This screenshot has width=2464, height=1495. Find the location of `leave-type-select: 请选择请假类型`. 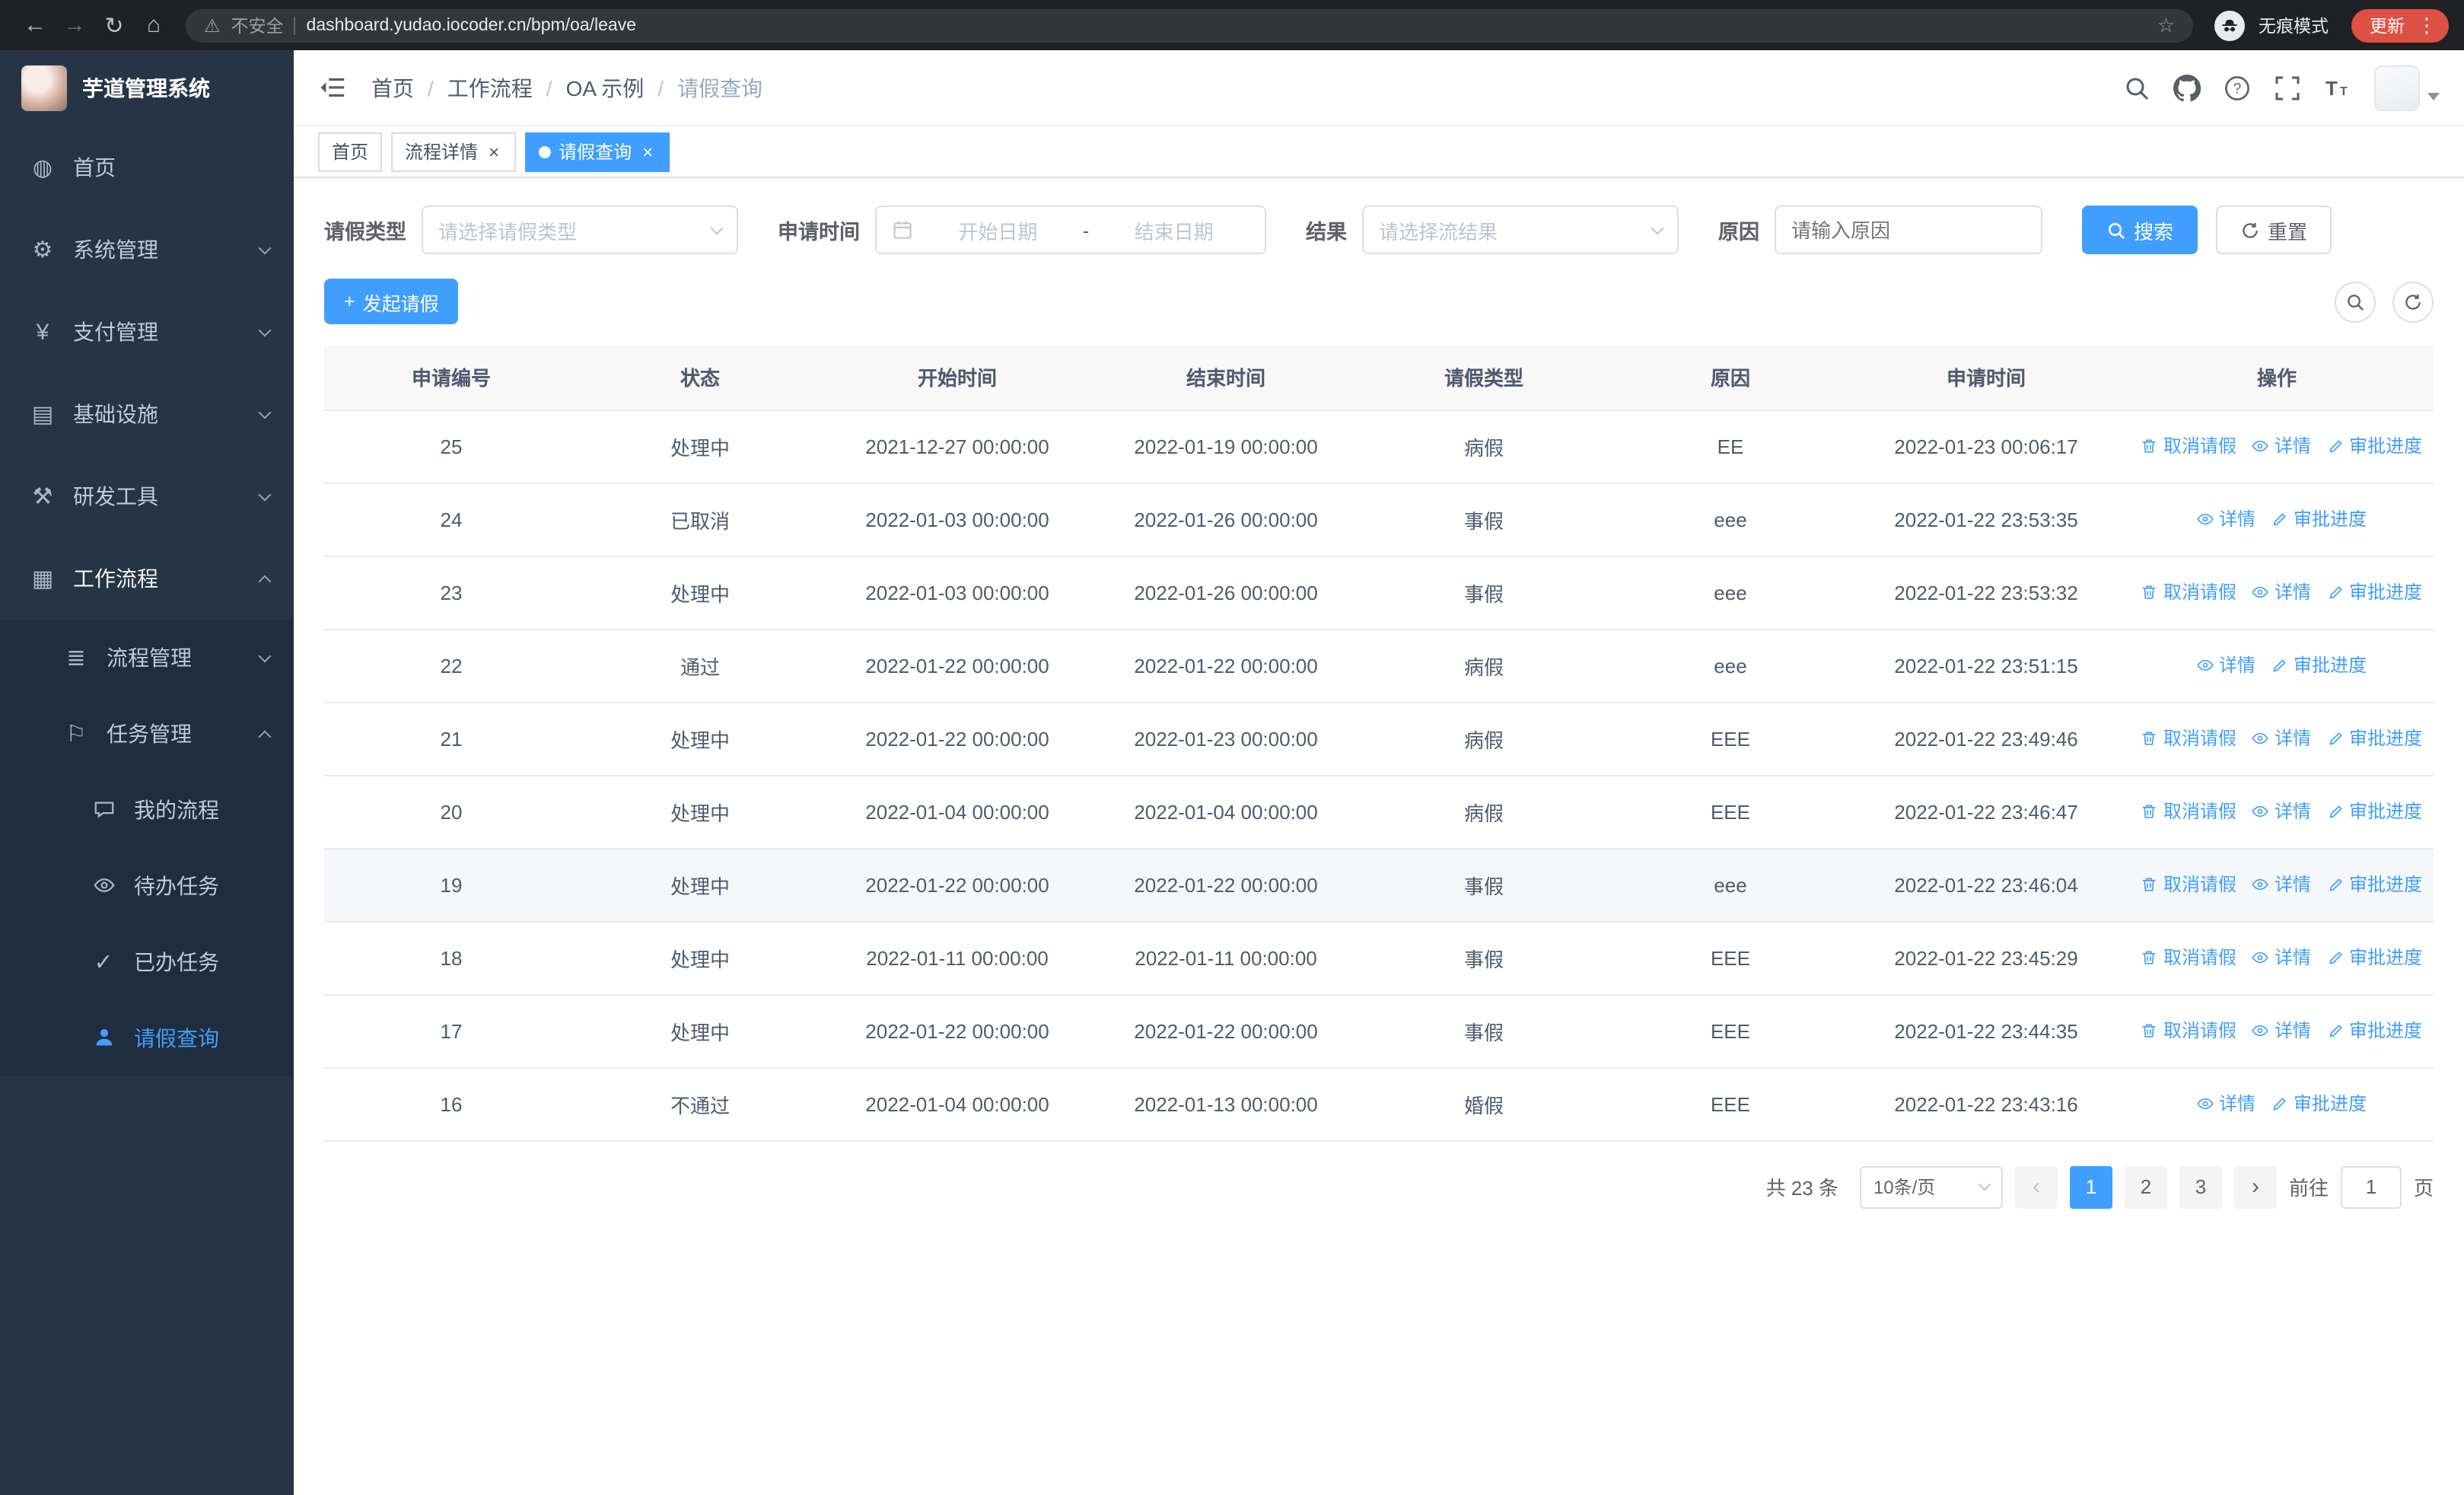

leave-type-select: 请选择请假类型 is located at coordinates (580, 230).